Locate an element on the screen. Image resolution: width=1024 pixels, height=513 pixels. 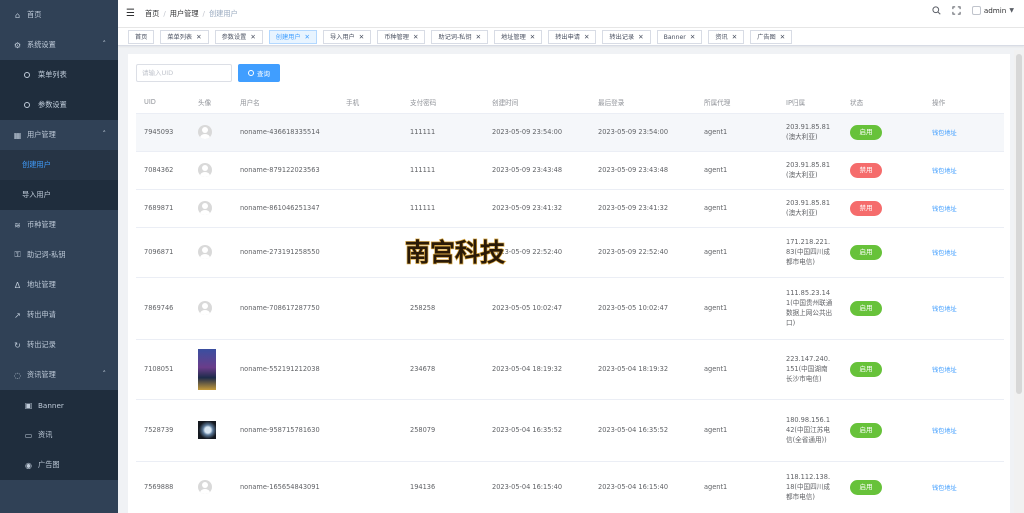
column-header: 创建时间 is located at coordinates (537, 103).